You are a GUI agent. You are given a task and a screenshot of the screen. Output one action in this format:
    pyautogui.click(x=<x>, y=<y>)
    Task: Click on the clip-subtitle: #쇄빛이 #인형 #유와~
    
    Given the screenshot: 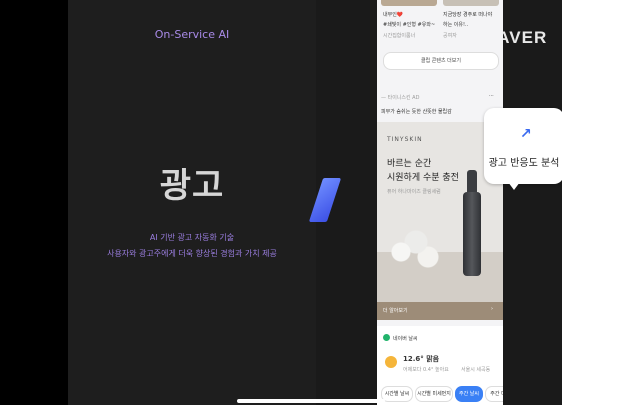 What is the action you would take?
    pyautogui.click(x=409, y=25)
    